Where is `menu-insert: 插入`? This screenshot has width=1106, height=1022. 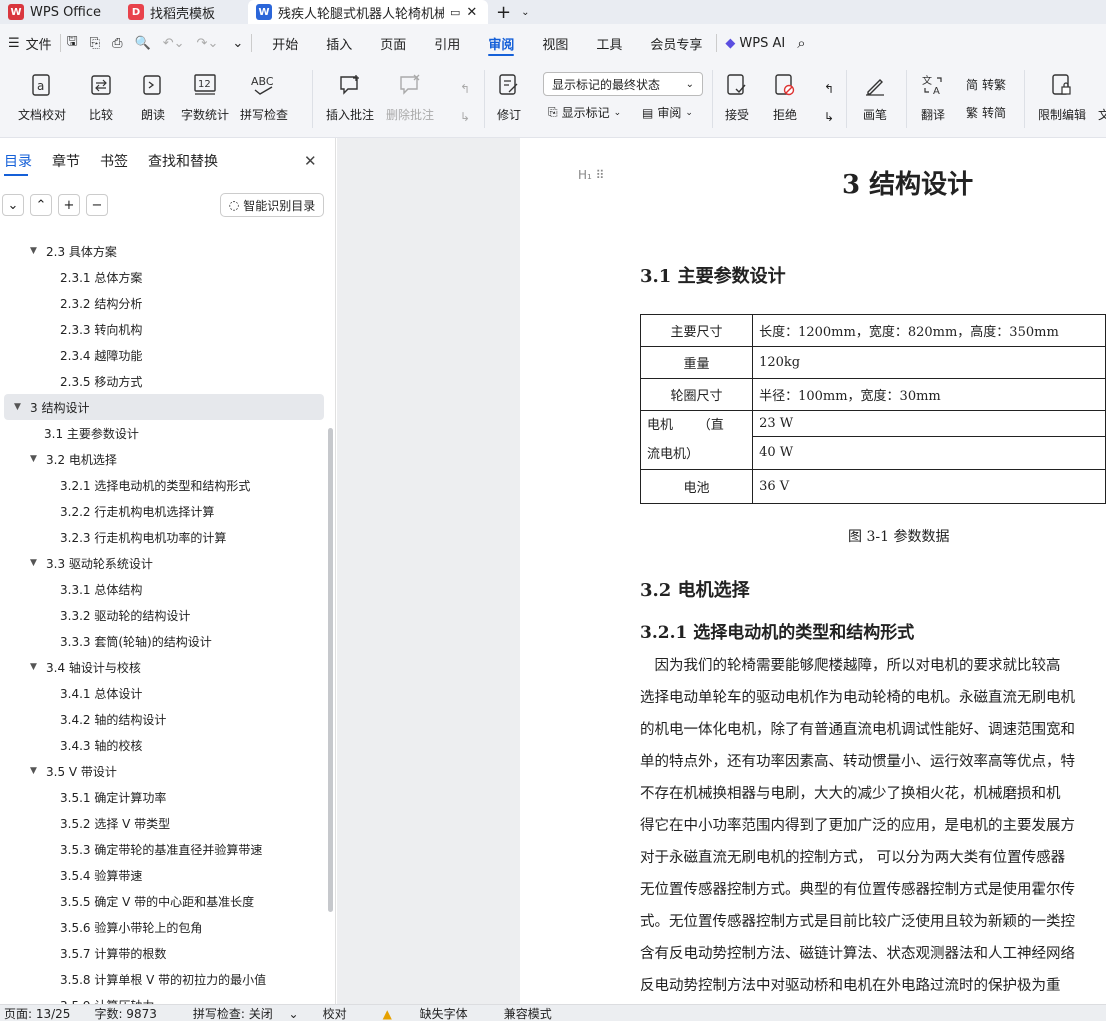
menu-insert: 插入 is located at coordinates (339, 43).